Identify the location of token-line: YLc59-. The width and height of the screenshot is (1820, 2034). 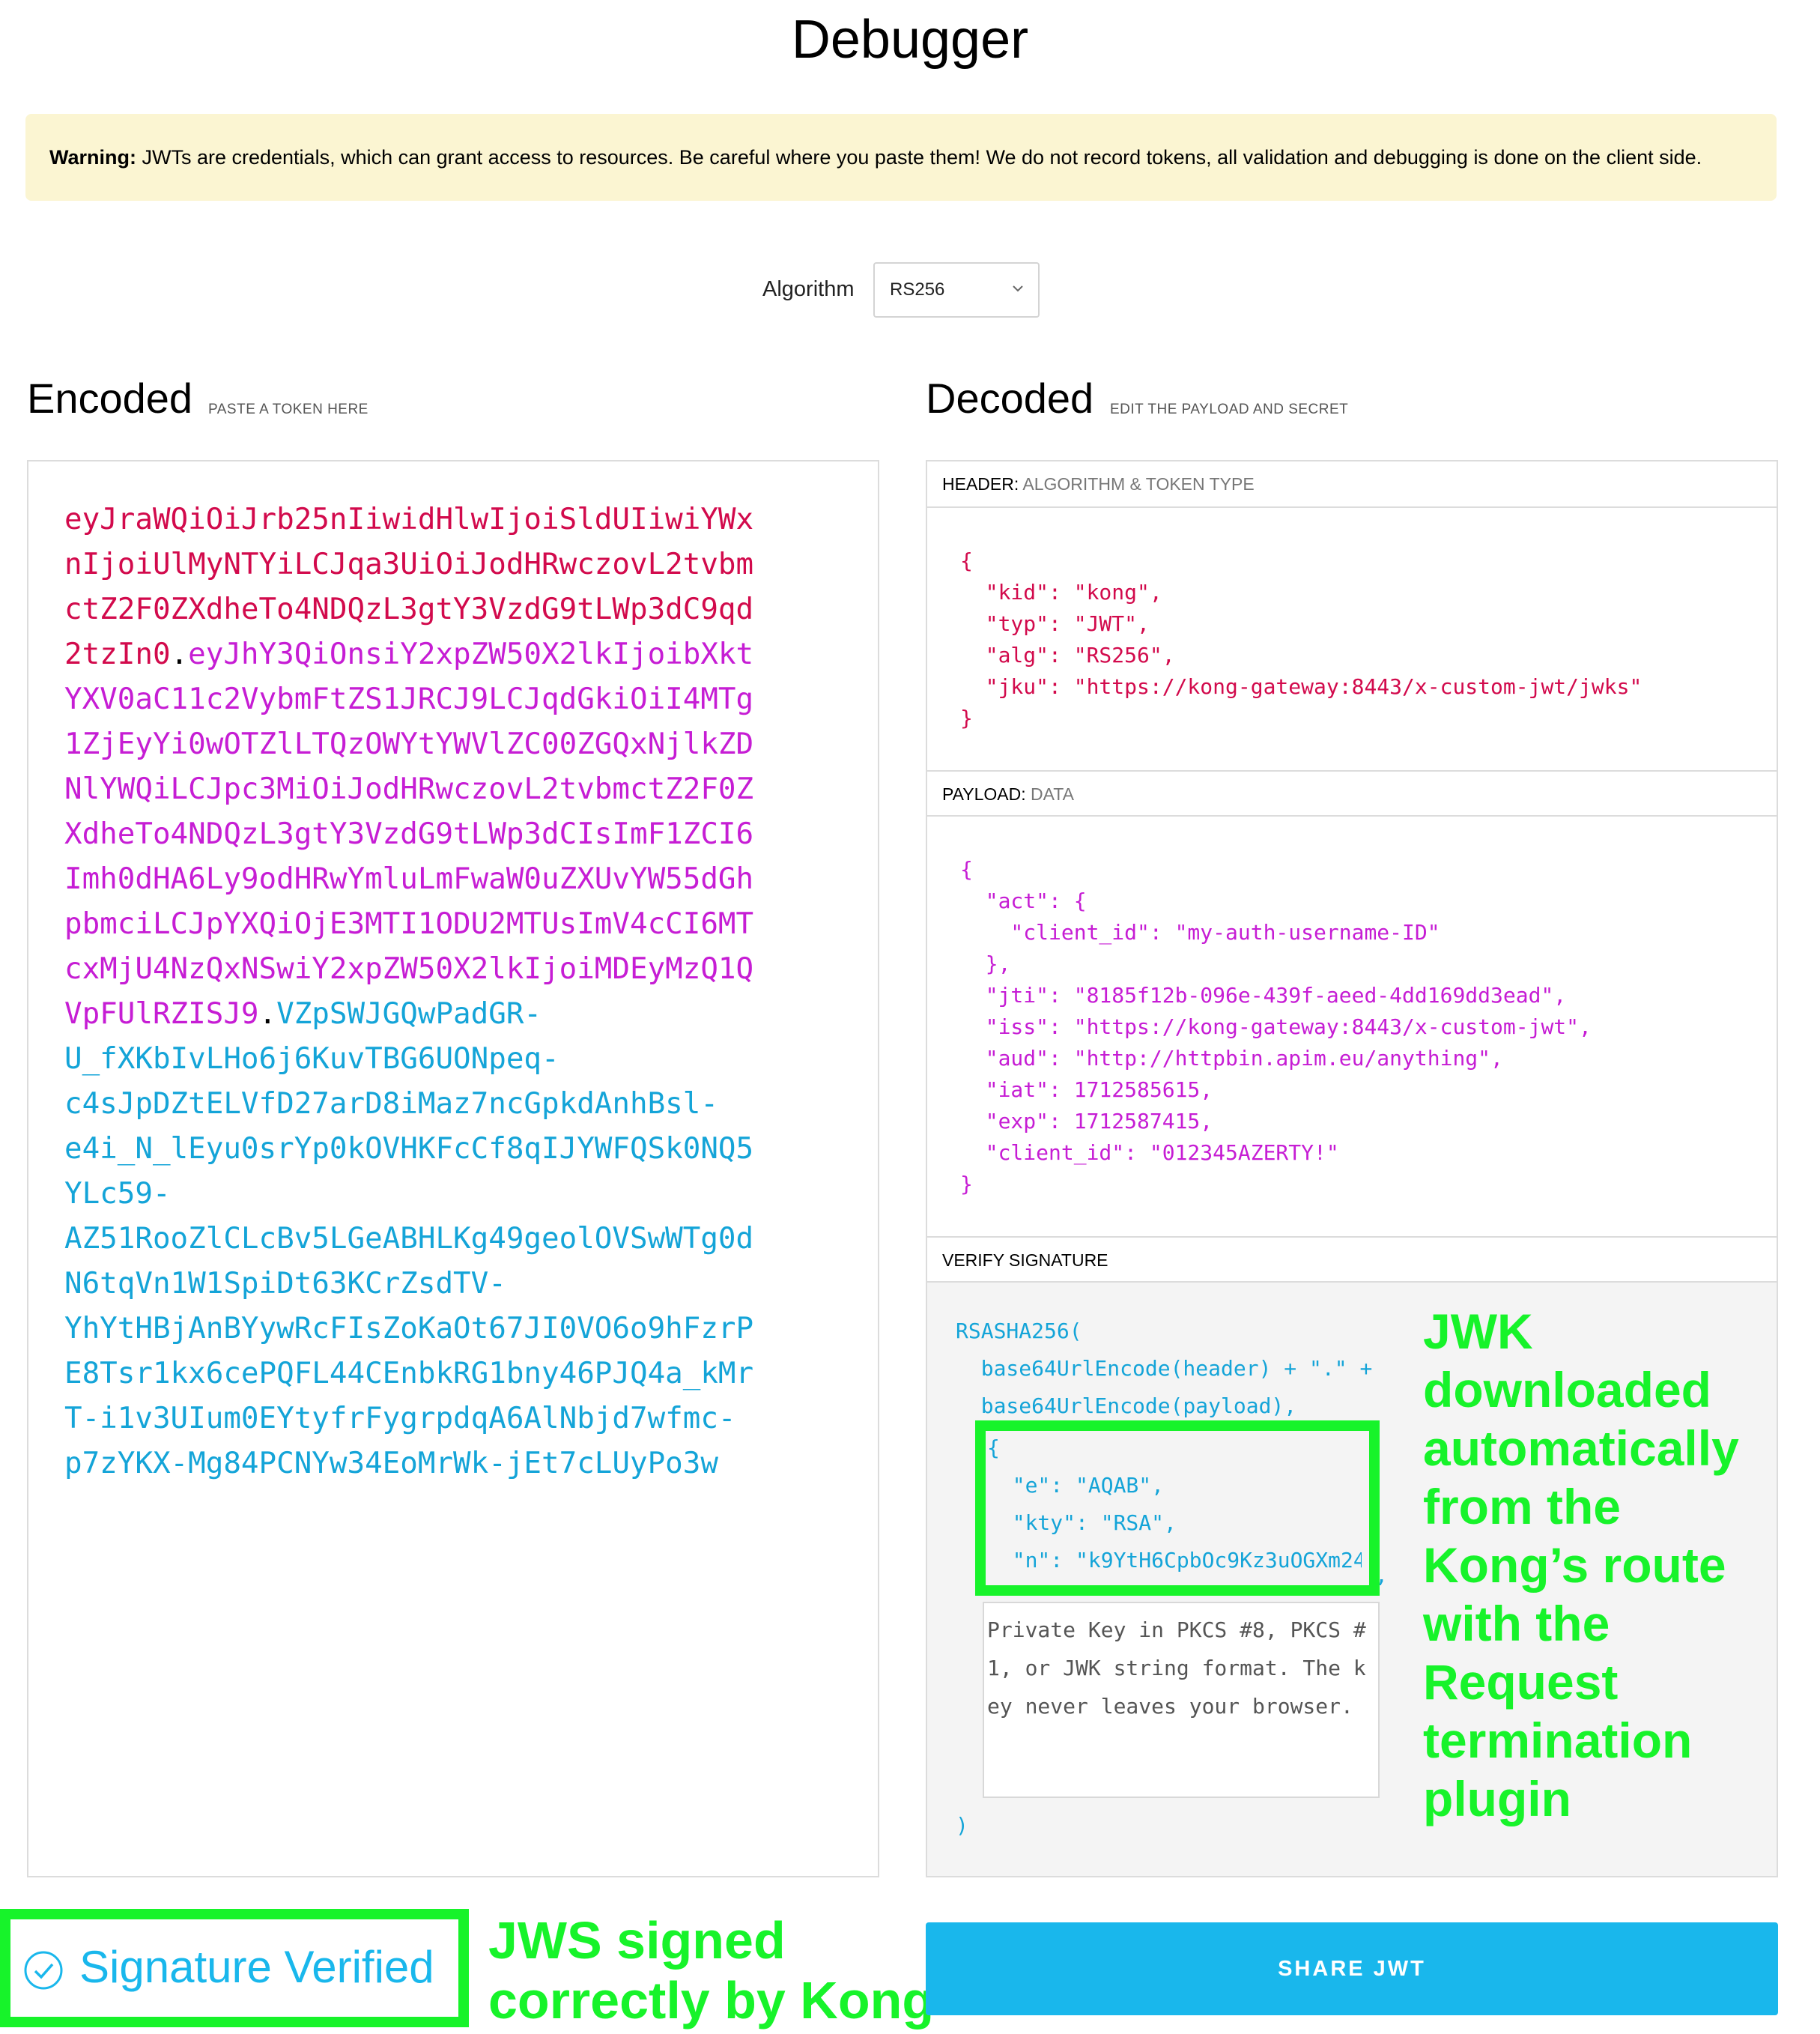
(453, 1194).